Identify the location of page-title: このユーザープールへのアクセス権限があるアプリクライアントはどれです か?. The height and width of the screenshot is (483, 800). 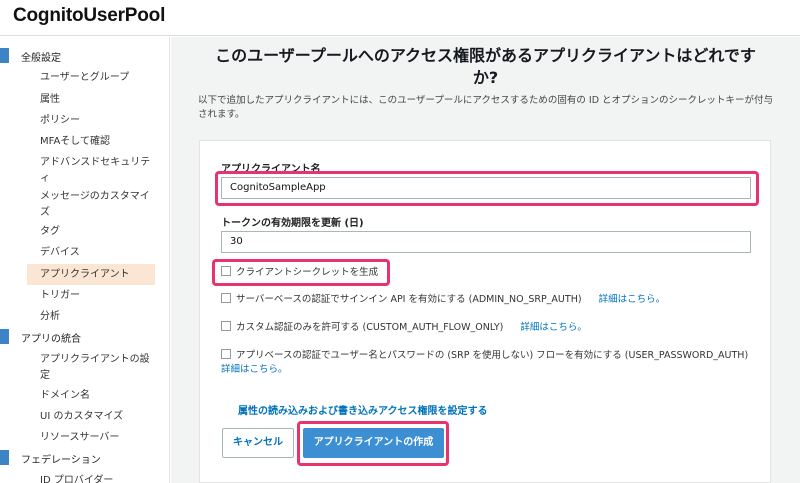
(485, 67).